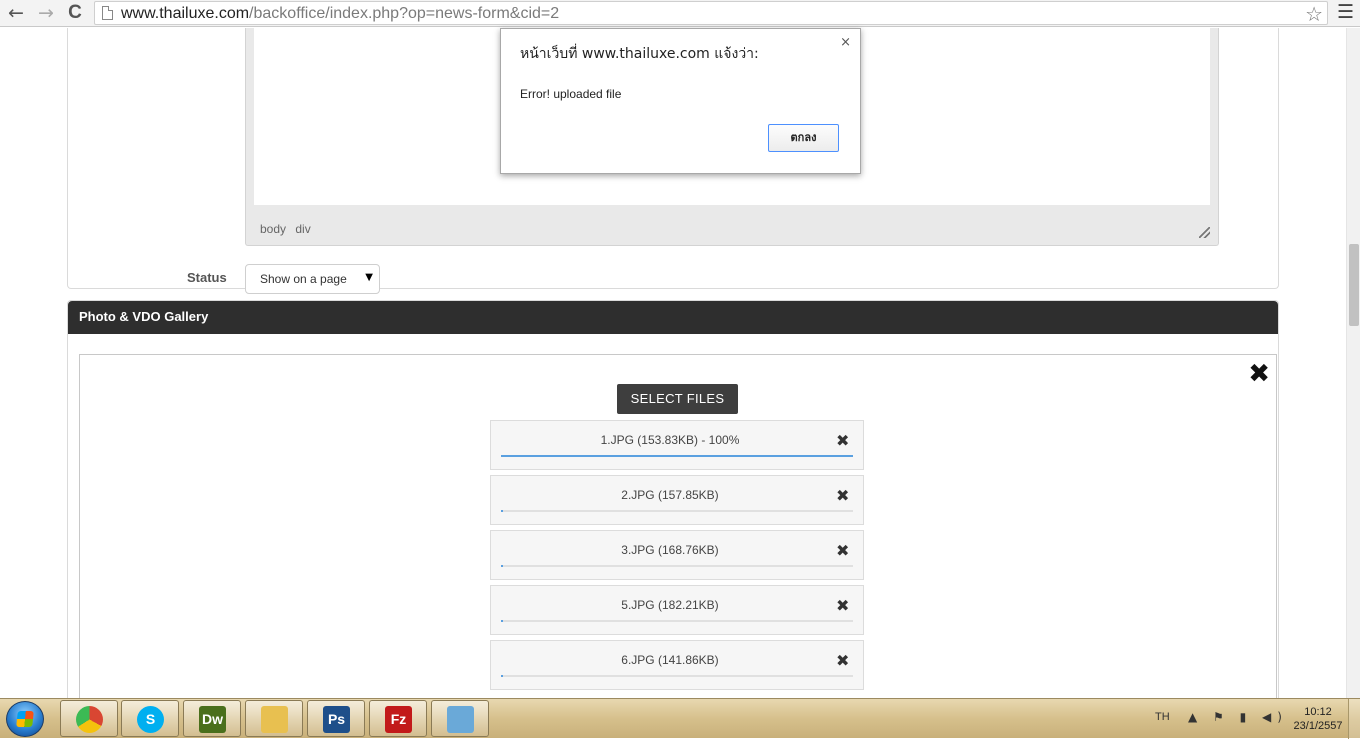 The image size is (1360, 739). Describe the element at coordinates (144, 316) in the screenshot. I see `gallery-title: Photo & VDO Gallery` at that location.